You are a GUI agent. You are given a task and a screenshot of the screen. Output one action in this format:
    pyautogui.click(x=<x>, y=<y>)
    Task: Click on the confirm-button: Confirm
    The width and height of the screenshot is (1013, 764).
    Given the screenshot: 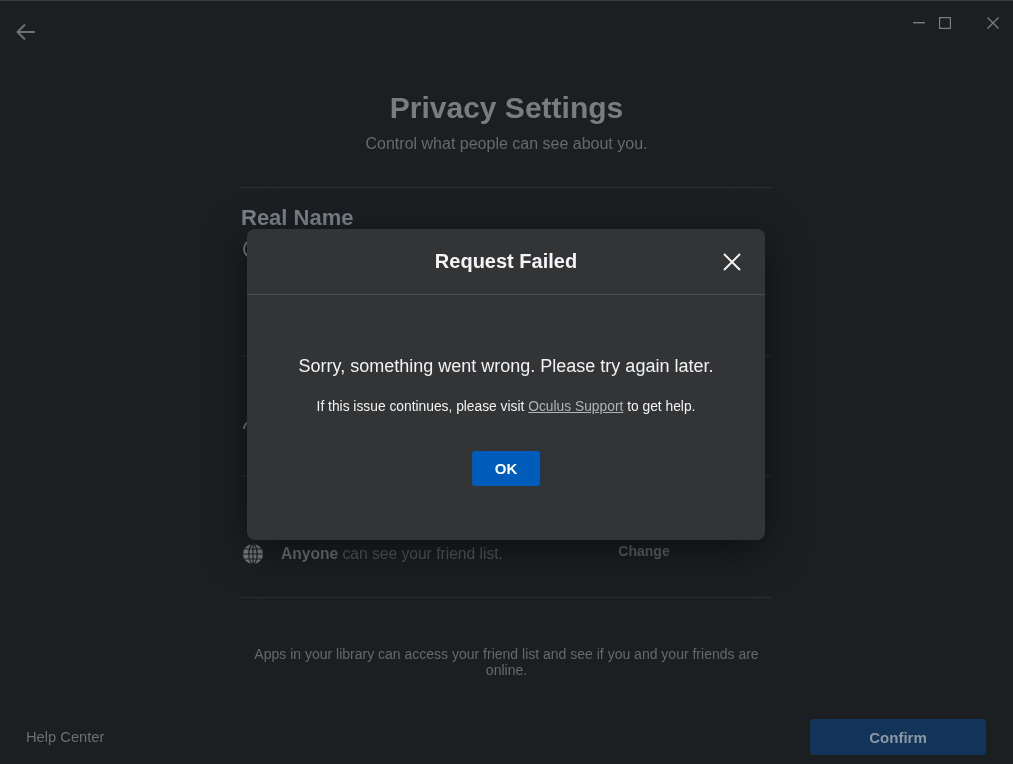 What is the action you would take?
    pyautogui.click(x=898, y=737)
    